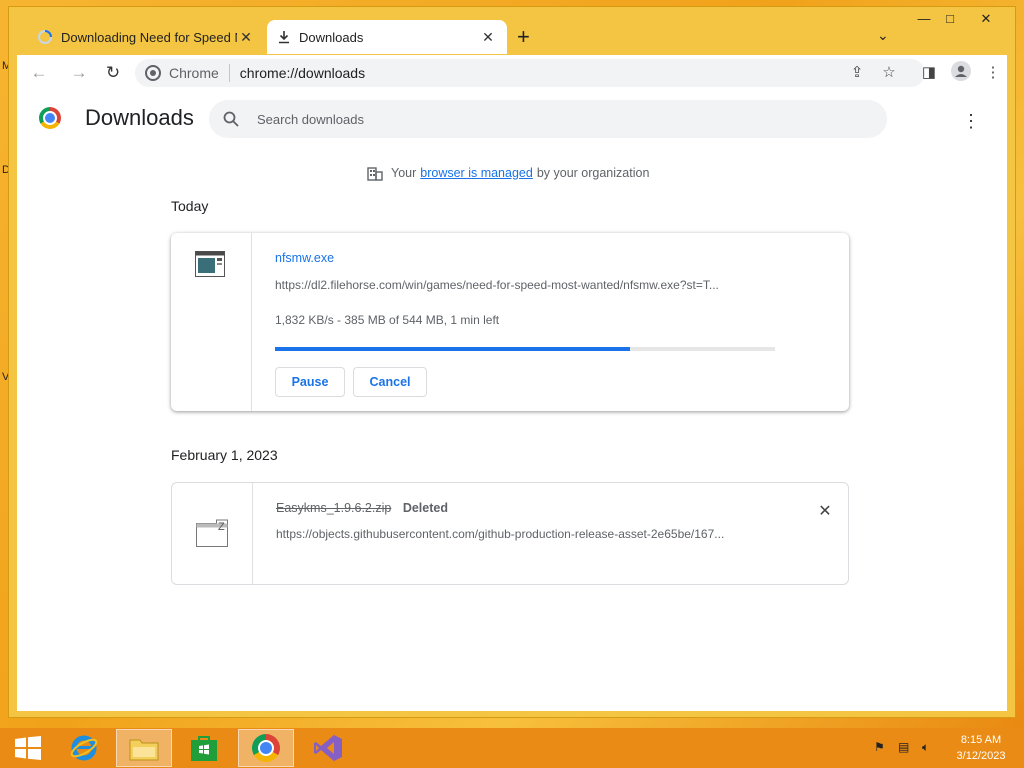  What do you see at coordinates (190, 206) in the screenshot?
I see `date-header-today: Today` at bounding box center [190, 206].